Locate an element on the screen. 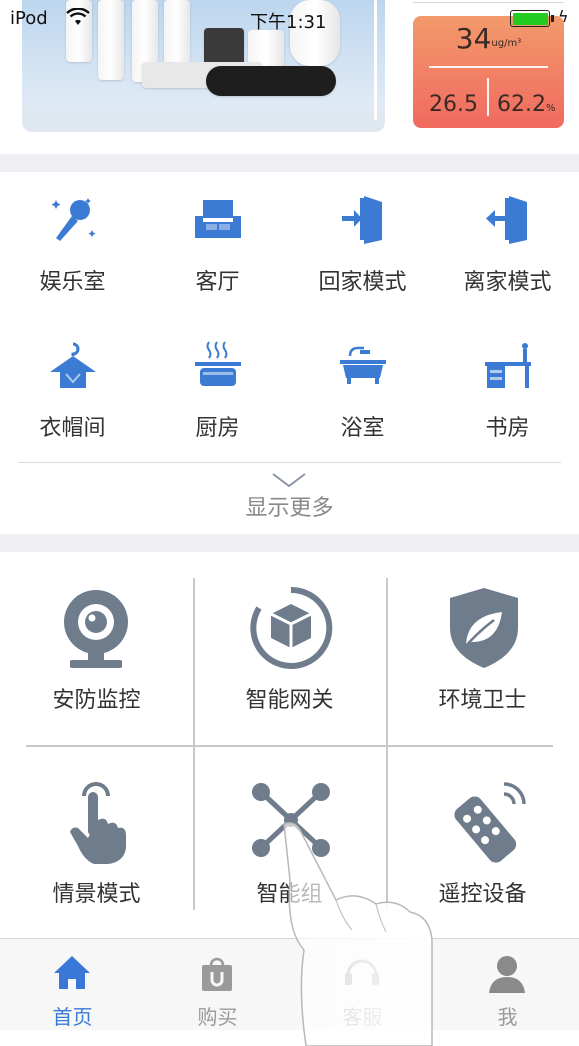 Image resolution: width=579 pixels, height=1046 pixels. tab-label: 客服 is located at coordinates (362, 1017).